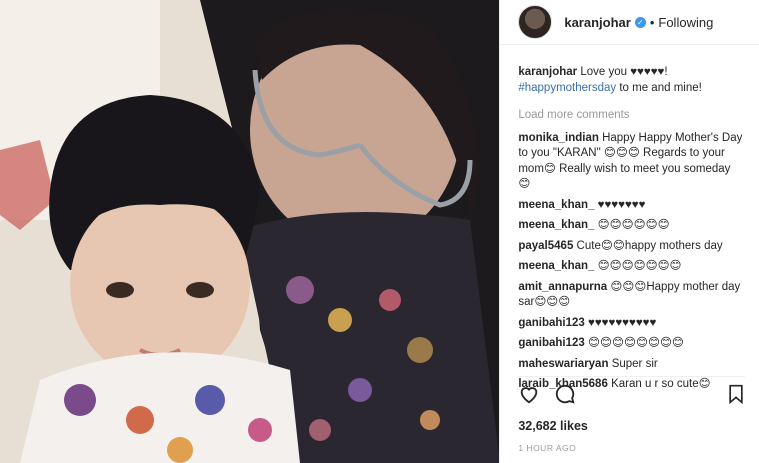 The width and height of the screenshot is (759, 463). I want to click on comment-item: meena_khan_ 😊😊😊😊😊😊, so click(631, 226).